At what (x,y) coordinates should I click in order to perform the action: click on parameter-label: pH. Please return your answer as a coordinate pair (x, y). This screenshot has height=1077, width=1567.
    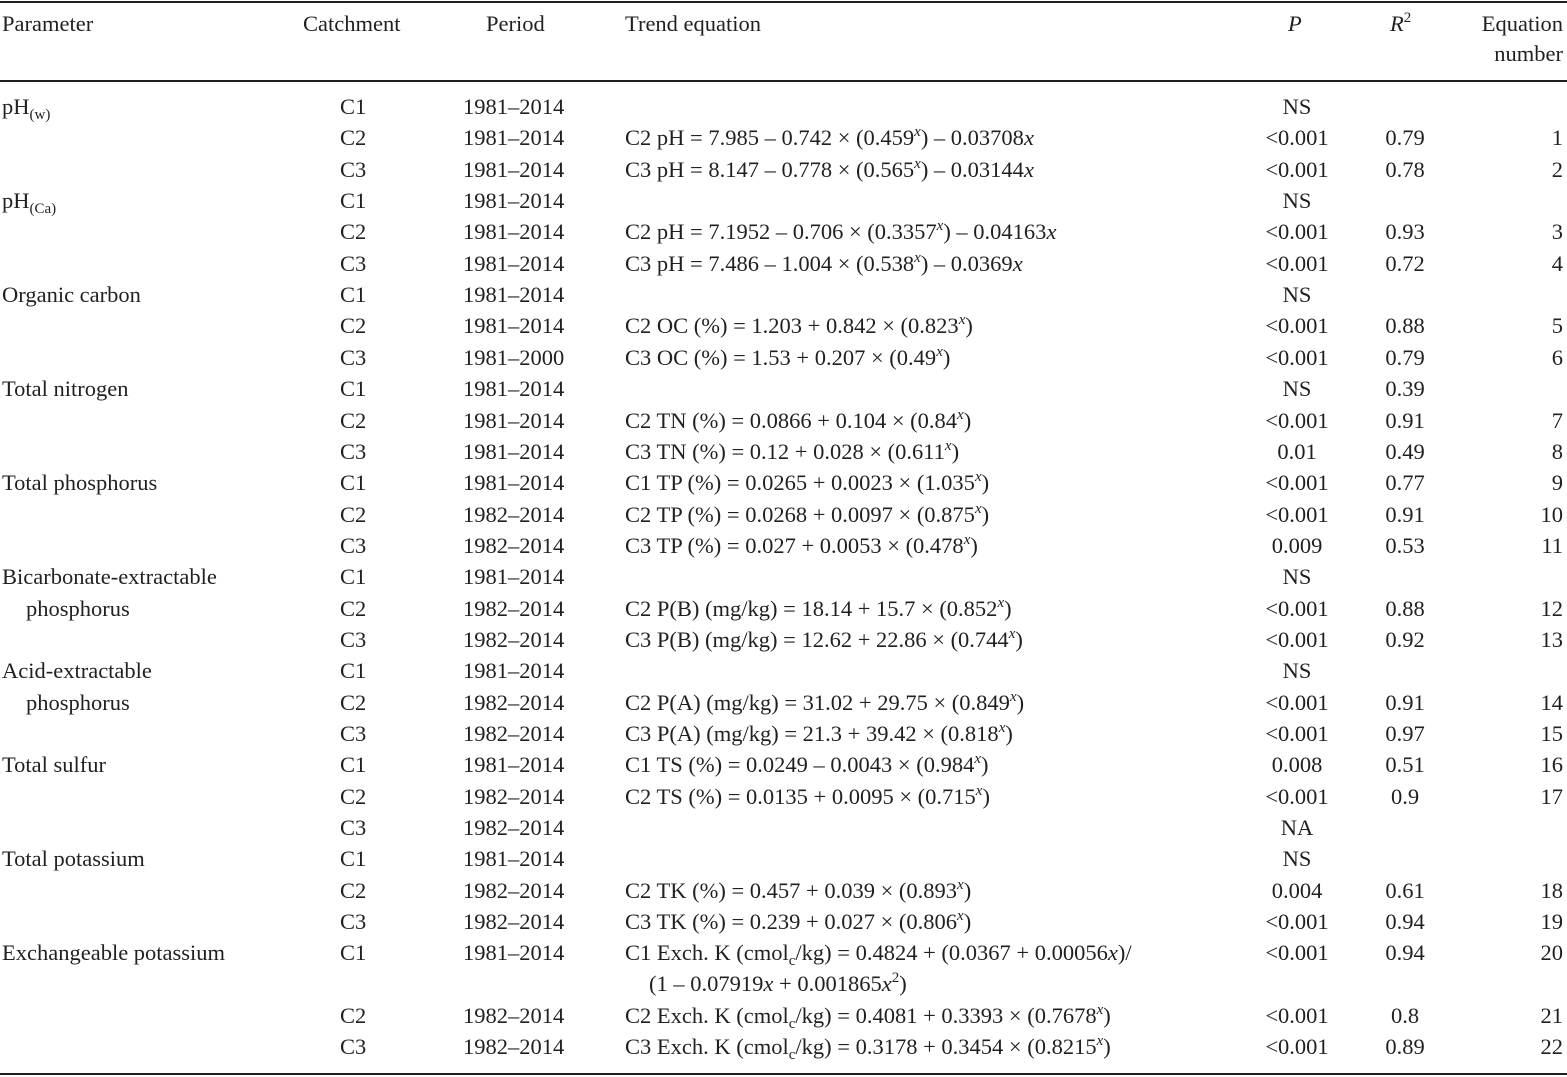
    Looking at the image, I should click on (16, 201).